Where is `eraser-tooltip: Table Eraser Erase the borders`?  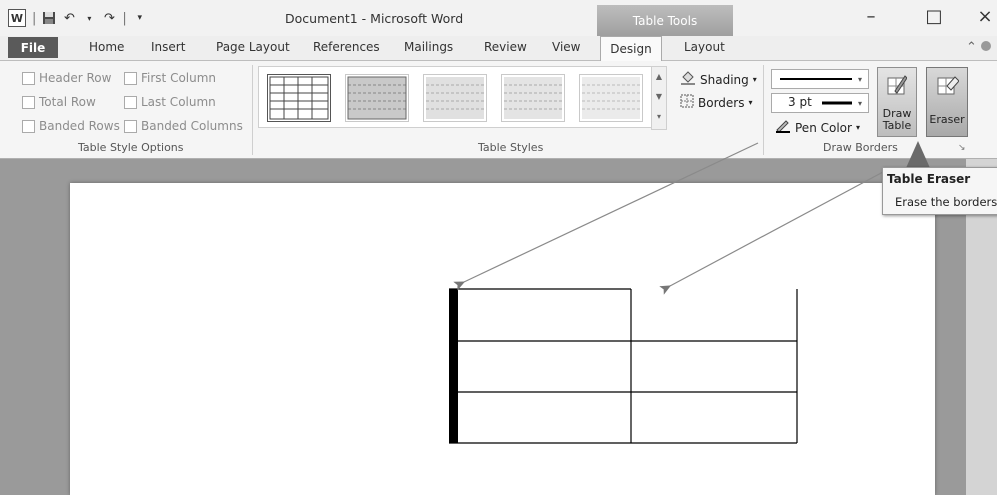
eraser-tooltip: Table Eraser Erase the borders is located at coordinates (939, 191).